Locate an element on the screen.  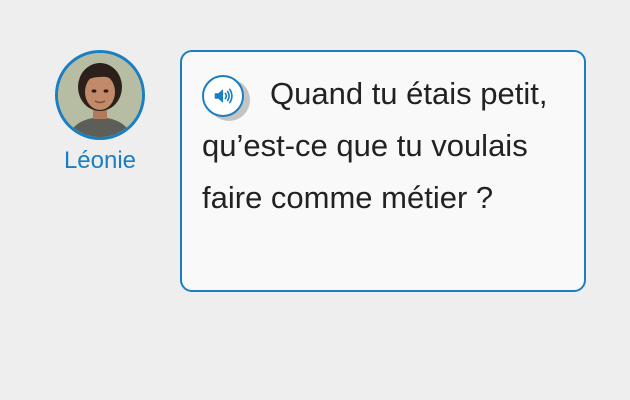
speaker-icon is located at coordinates (223, 96).